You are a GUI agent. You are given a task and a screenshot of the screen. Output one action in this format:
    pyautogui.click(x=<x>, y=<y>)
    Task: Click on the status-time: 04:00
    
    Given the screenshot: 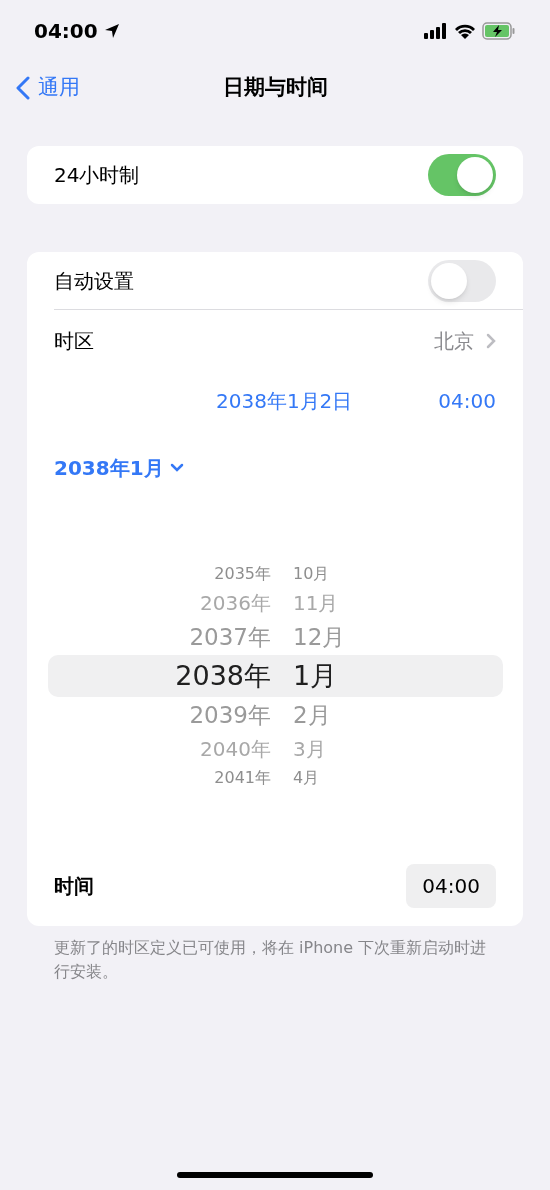 What is the action you would take?
    pyautogui.click(x=66, y=31)
    